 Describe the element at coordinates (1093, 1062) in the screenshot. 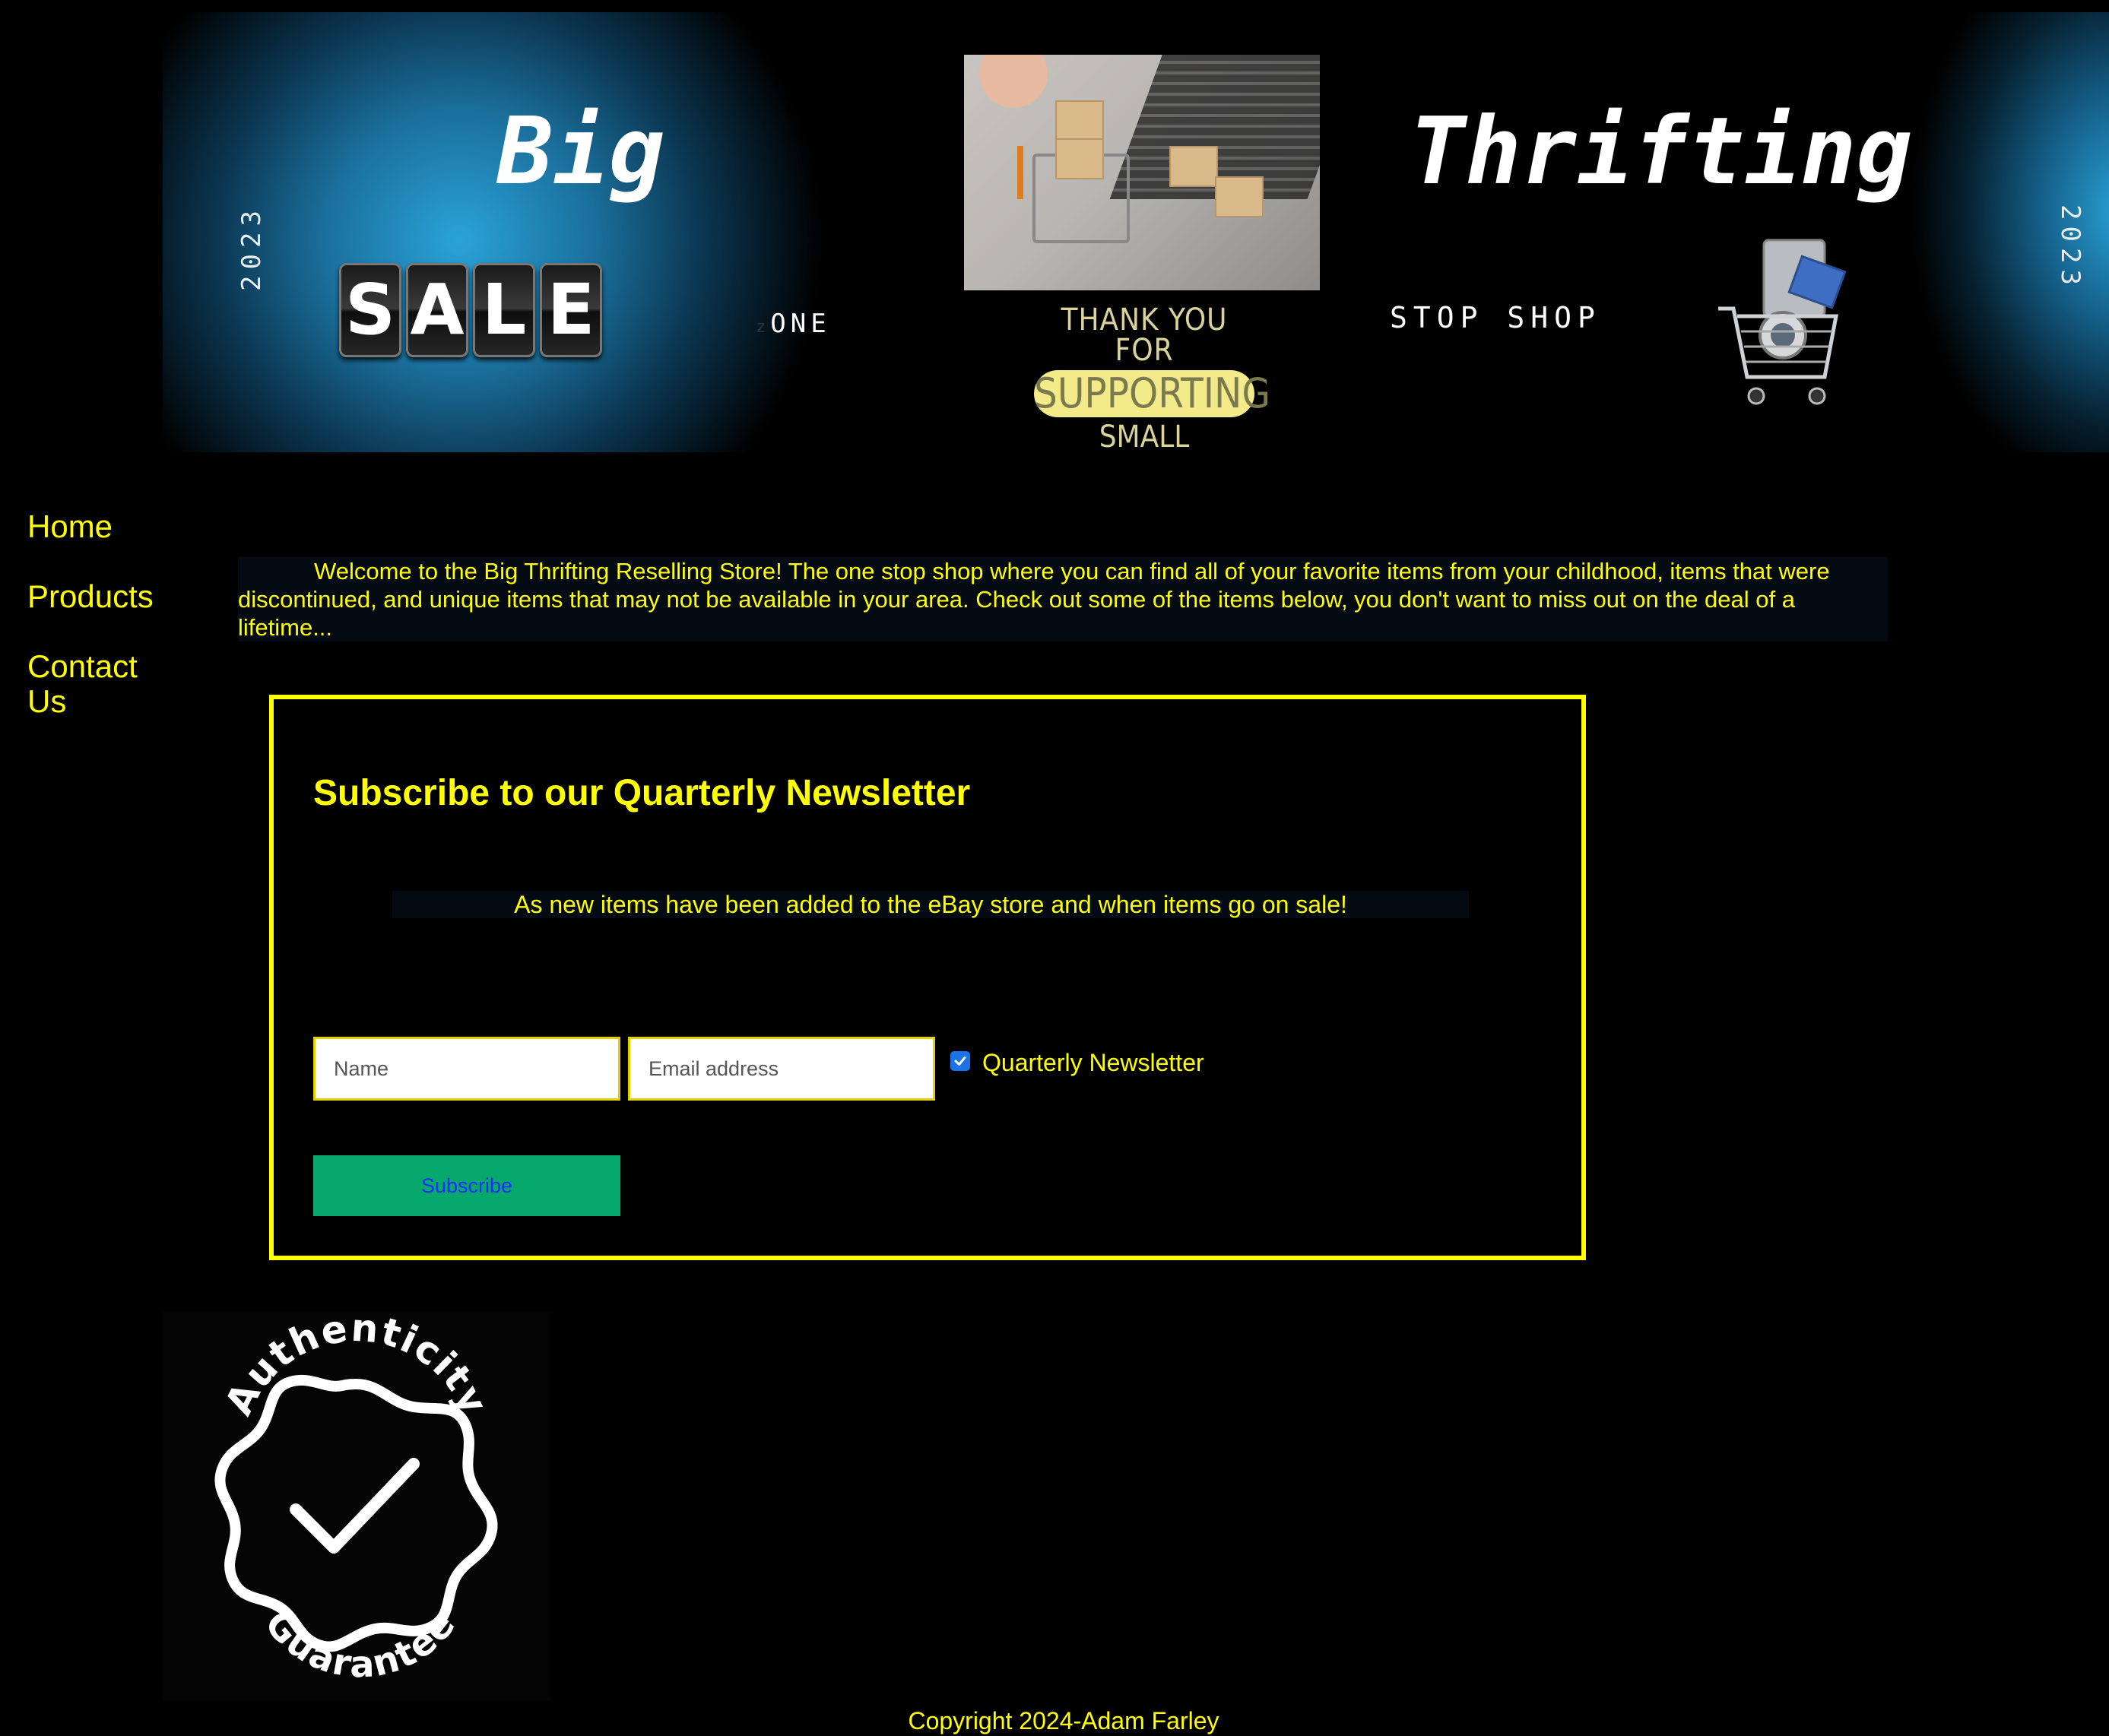

I see `newsletter-checkbox-label: Quarterly Newsletter` at that location.